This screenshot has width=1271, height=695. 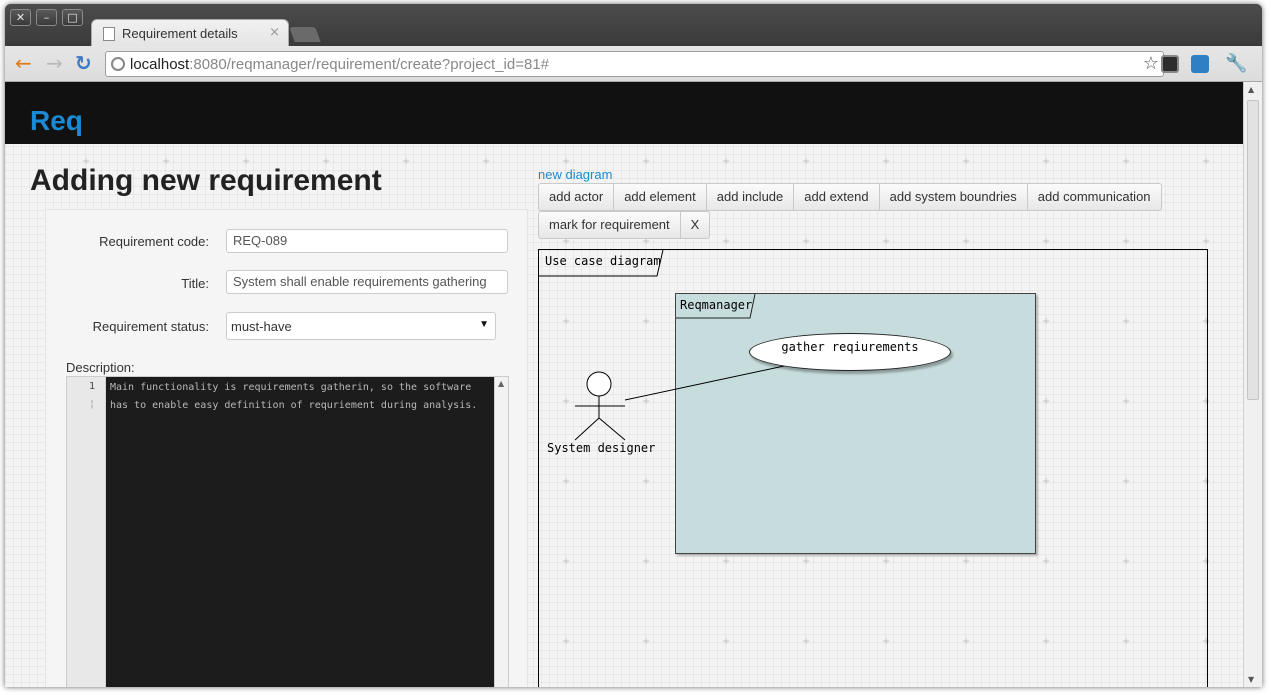 I want to click on browser-tab: Requirement details ×, so click(x=190, y=33).